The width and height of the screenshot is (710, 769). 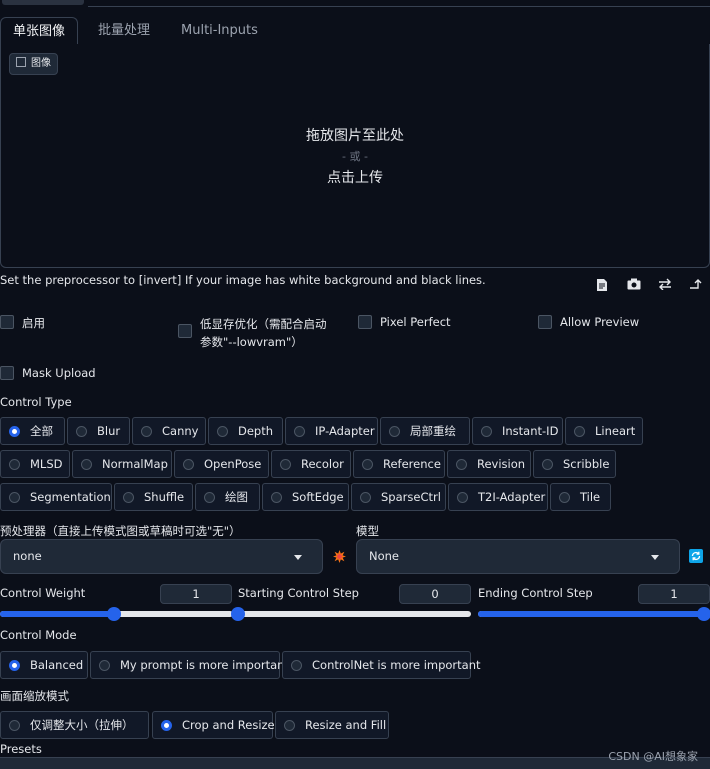 I want to click on presets-dropdown, so click(x=355, y=763).